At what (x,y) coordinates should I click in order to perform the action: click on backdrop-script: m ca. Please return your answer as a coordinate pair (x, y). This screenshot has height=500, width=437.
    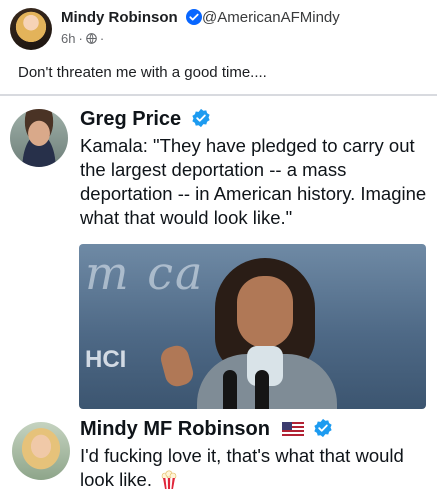
    Looking at the image, I should click on (145, 273).